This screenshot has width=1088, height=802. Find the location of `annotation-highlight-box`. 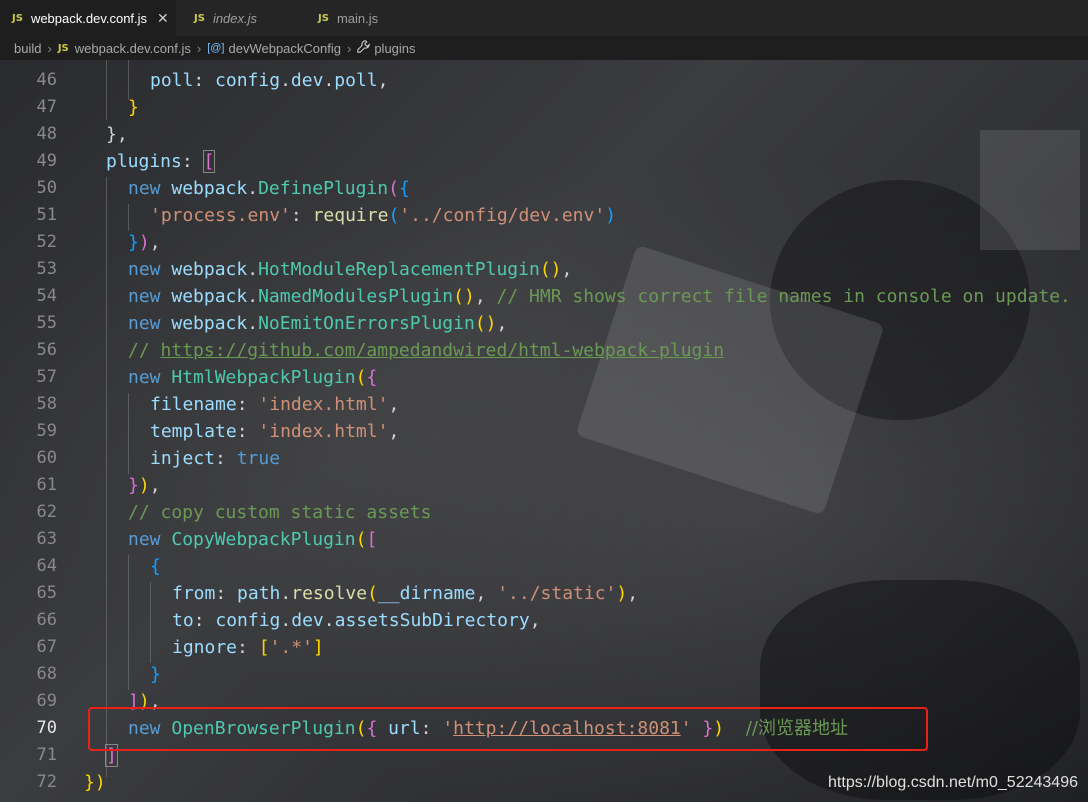

annotation-highlight-box is located at coordinates (508, 729).